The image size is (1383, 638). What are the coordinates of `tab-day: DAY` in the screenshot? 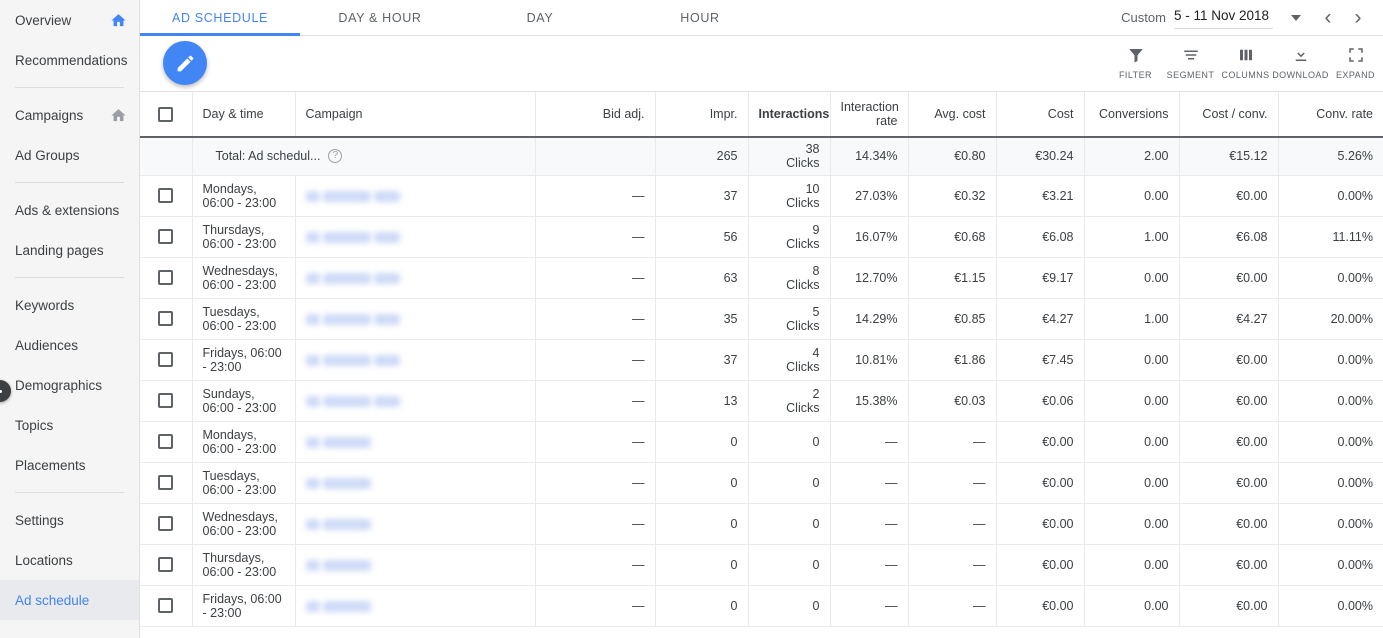 It's located at (540, 17).